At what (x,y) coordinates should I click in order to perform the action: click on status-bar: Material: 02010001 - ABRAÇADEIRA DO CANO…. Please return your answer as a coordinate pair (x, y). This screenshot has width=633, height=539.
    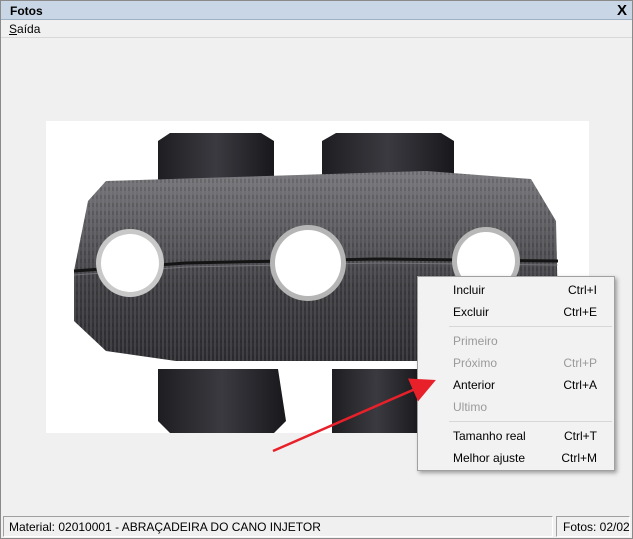
    Looking at the image, I should click on (316, 526).